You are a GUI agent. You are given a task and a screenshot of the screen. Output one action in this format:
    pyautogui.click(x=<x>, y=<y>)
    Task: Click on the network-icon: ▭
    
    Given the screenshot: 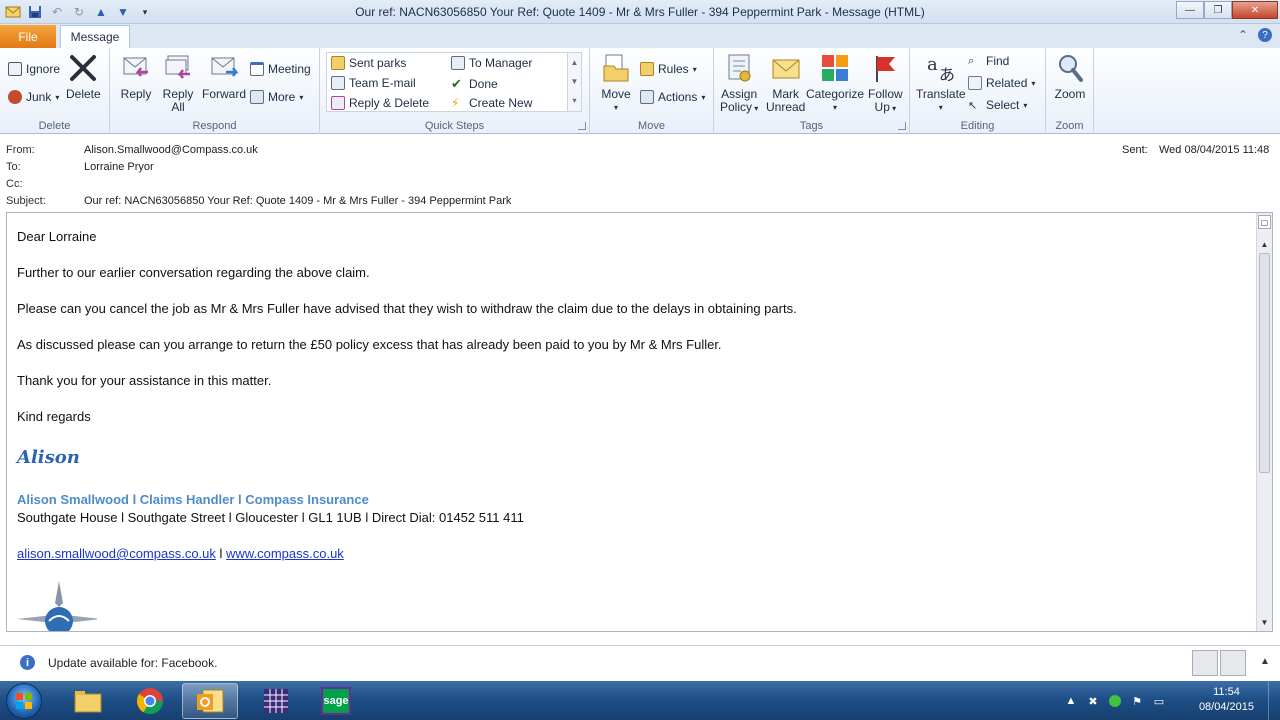 What is the action you would take?
    pyautogui.click(x=1159, y=701)
    